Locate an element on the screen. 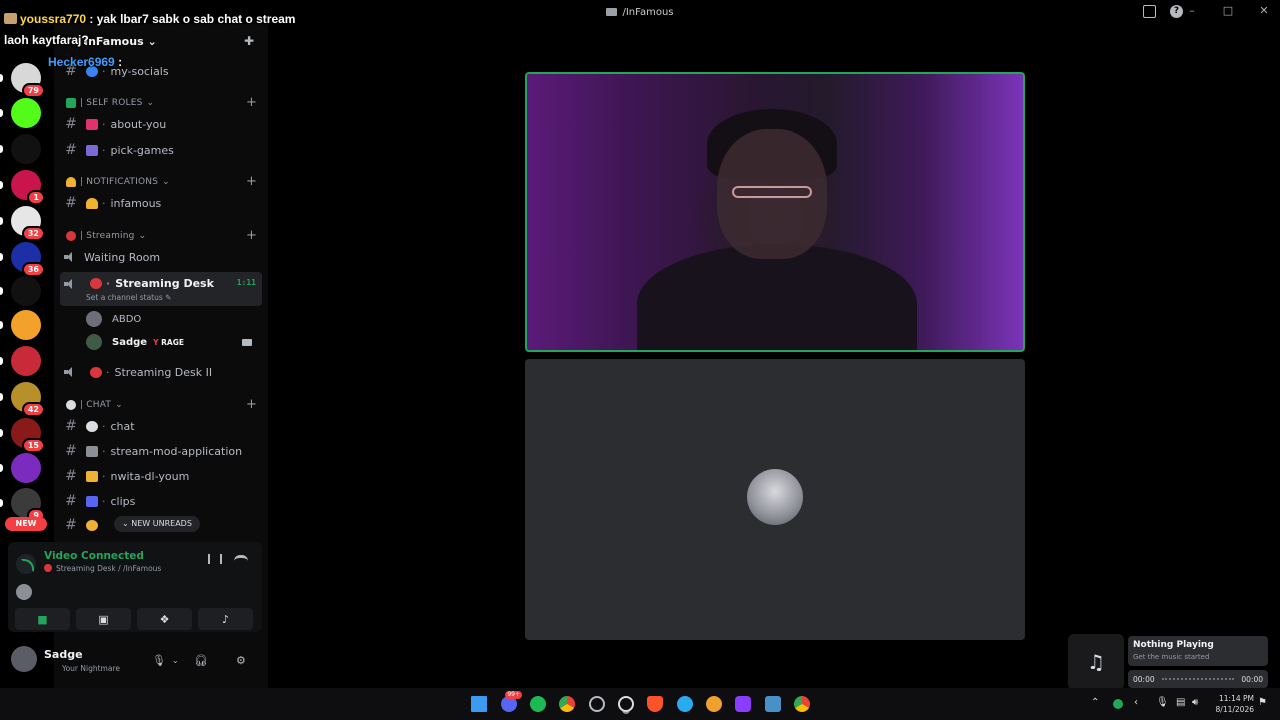  red-circle-icon is located at coordinates (71, 236).